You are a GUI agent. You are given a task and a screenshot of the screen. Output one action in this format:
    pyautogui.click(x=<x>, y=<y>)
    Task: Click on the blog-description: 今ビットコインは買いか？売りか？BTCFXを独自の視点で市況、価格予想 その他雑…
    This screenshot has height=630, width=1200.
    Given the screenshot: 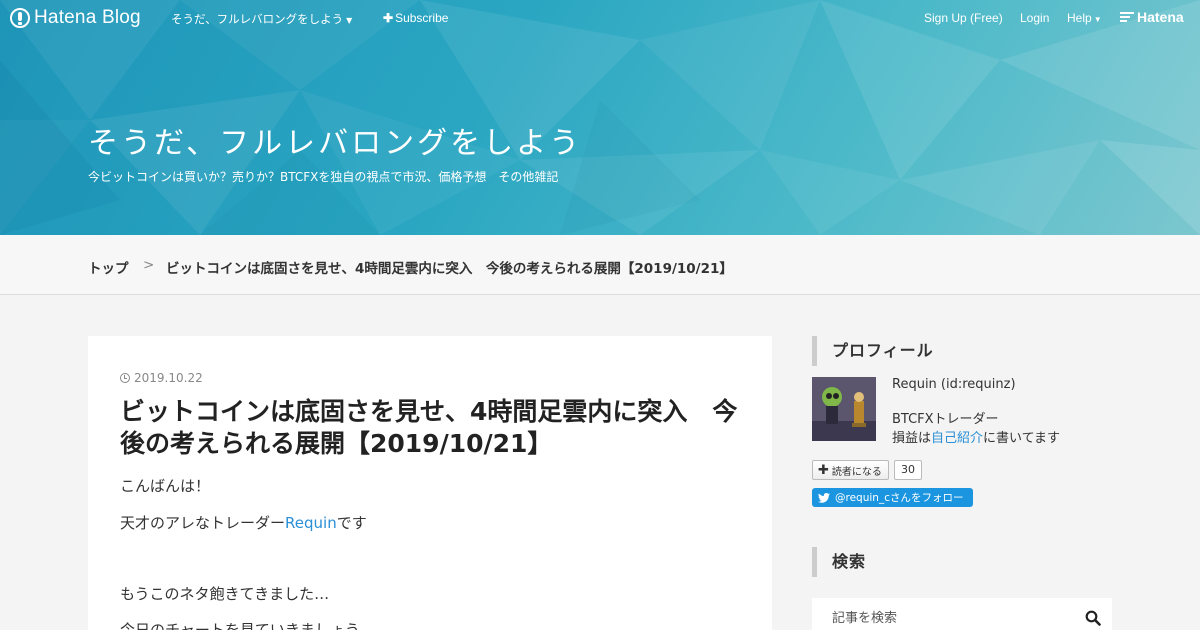 What is the action you would take?
    pyautogui.click(x=323, y=177)
    